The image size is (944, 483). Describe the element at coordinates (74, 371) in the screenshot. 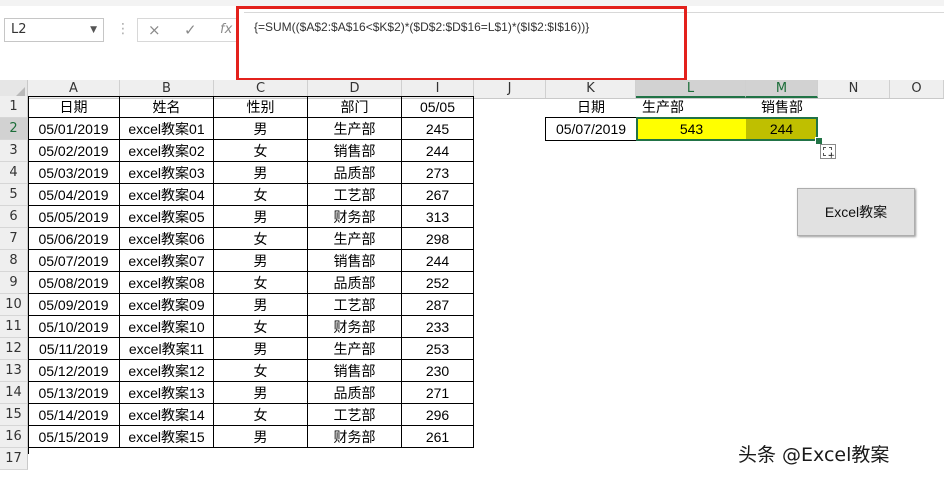

I see `table-cell-date: 05/12/2019` at that location.